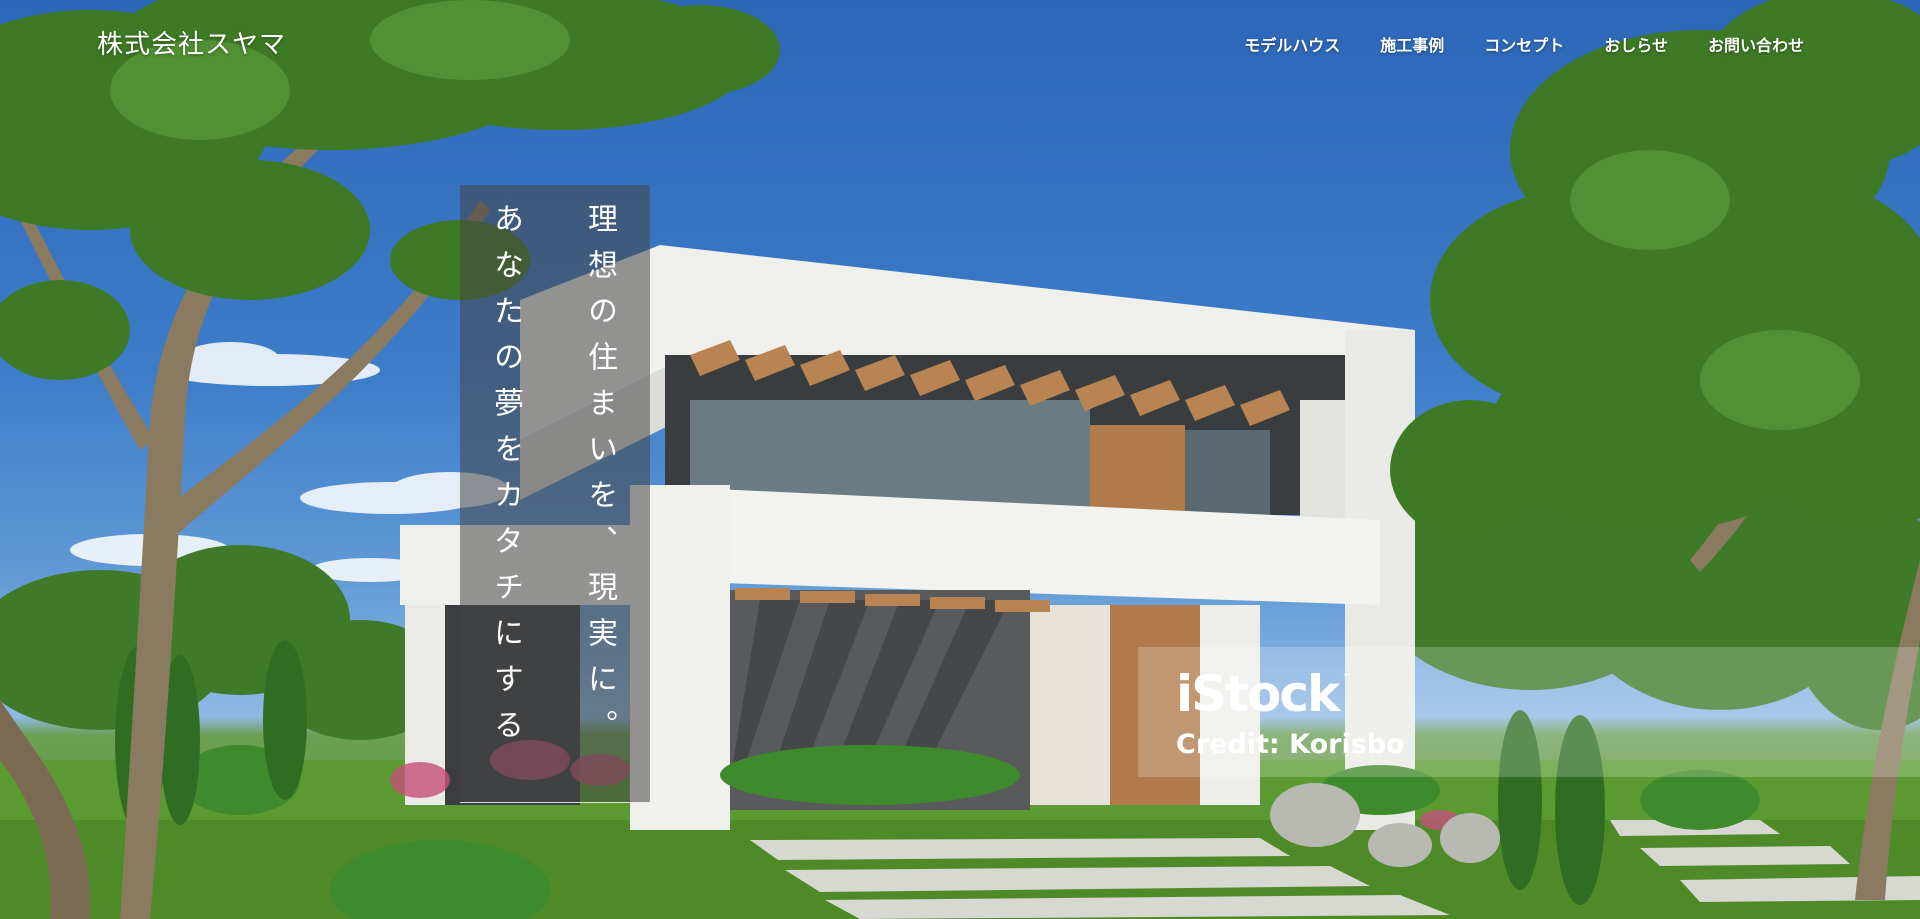 The image size is (1920, 919). Describe the element at coordinates (1636, 44) in the screenshot. I see `nav-item-news: おしらせ` at that location.